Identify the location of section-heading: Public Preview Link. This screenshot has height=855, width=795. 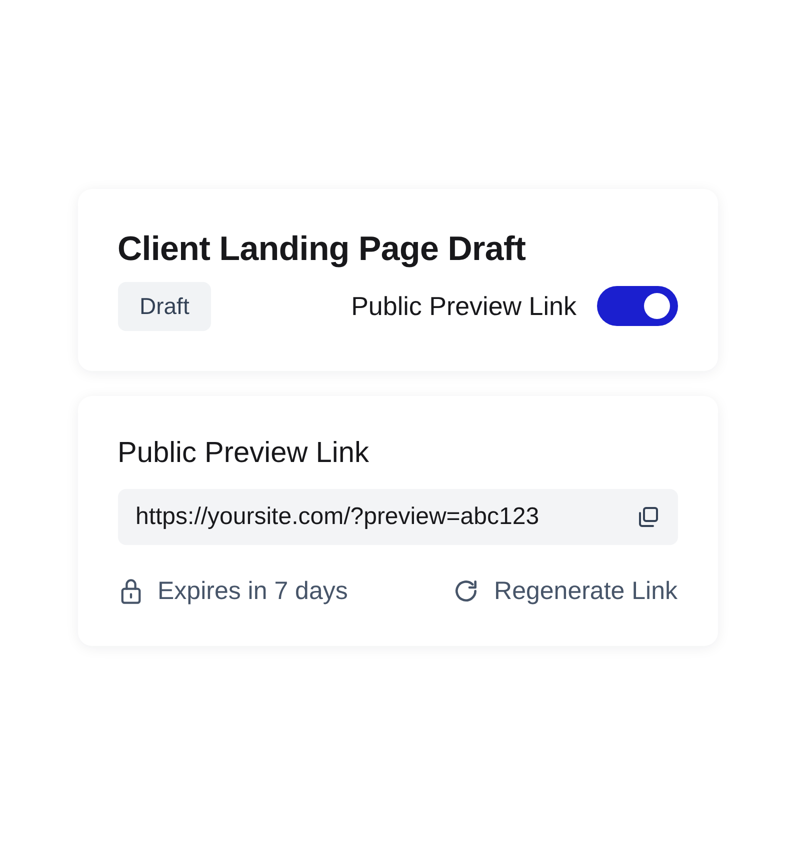
(244, 453).